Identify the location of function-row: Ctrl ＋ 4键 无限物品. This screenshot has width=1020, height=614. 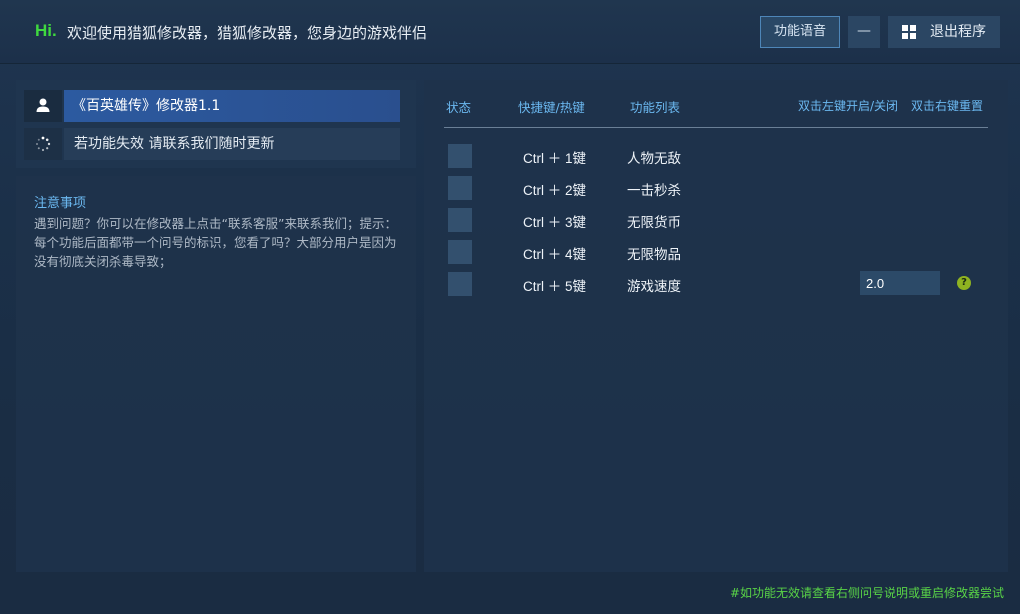
(716, 252).